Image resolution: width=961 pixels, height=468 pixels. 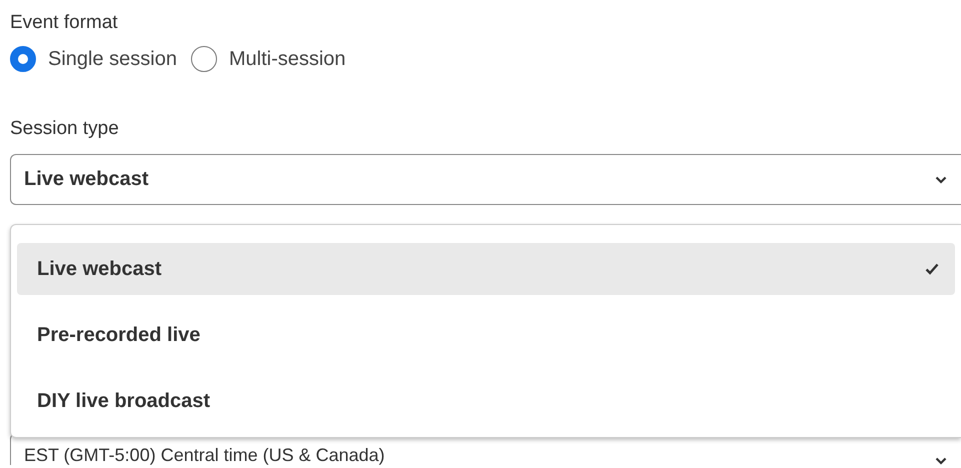 I want to click on radio-label: Multi-session, so click(x=287, y=59).